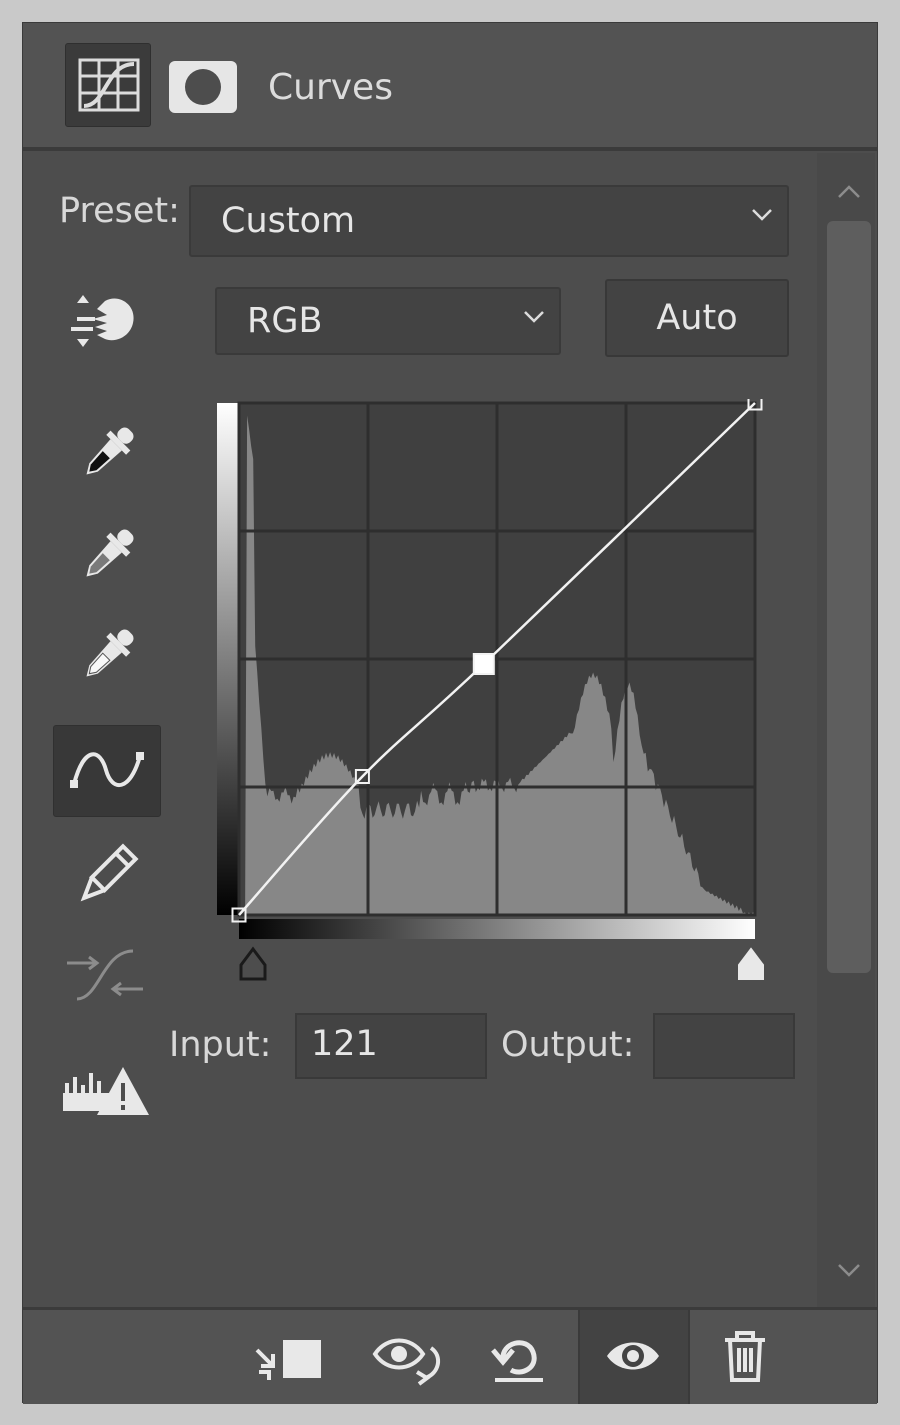  What do you see at coordinates (220, 1045) in the screenshot?
I see `input-label: Input:` at bounding box center [220, 1045].